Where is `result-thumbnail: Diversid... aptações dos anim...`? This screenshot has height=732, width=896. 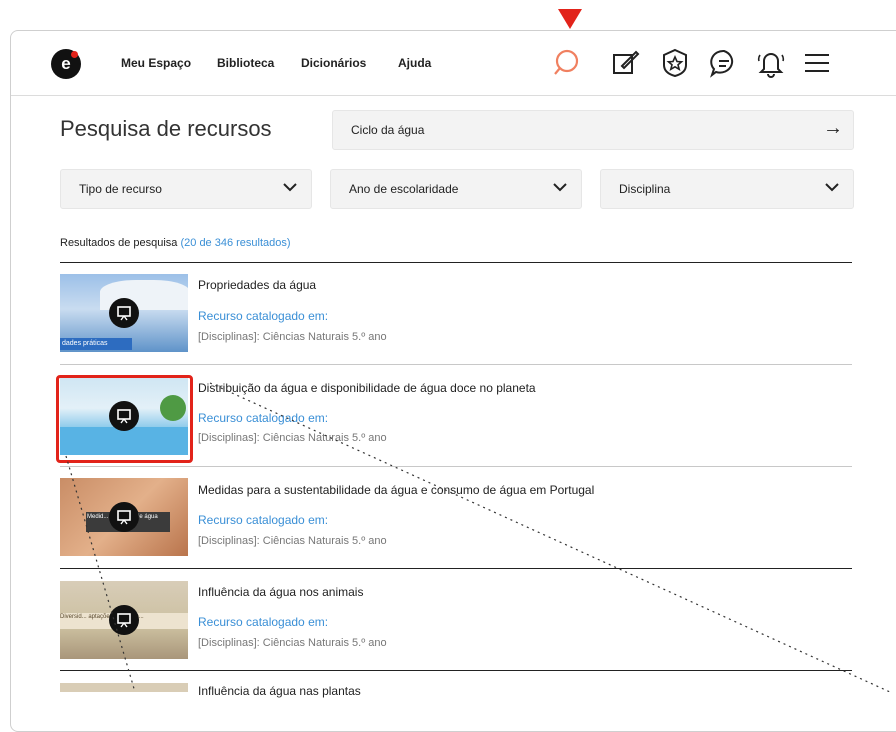 result-thumbnail: Diversid... aptações dos anim... is located at coordinates (124, 620).